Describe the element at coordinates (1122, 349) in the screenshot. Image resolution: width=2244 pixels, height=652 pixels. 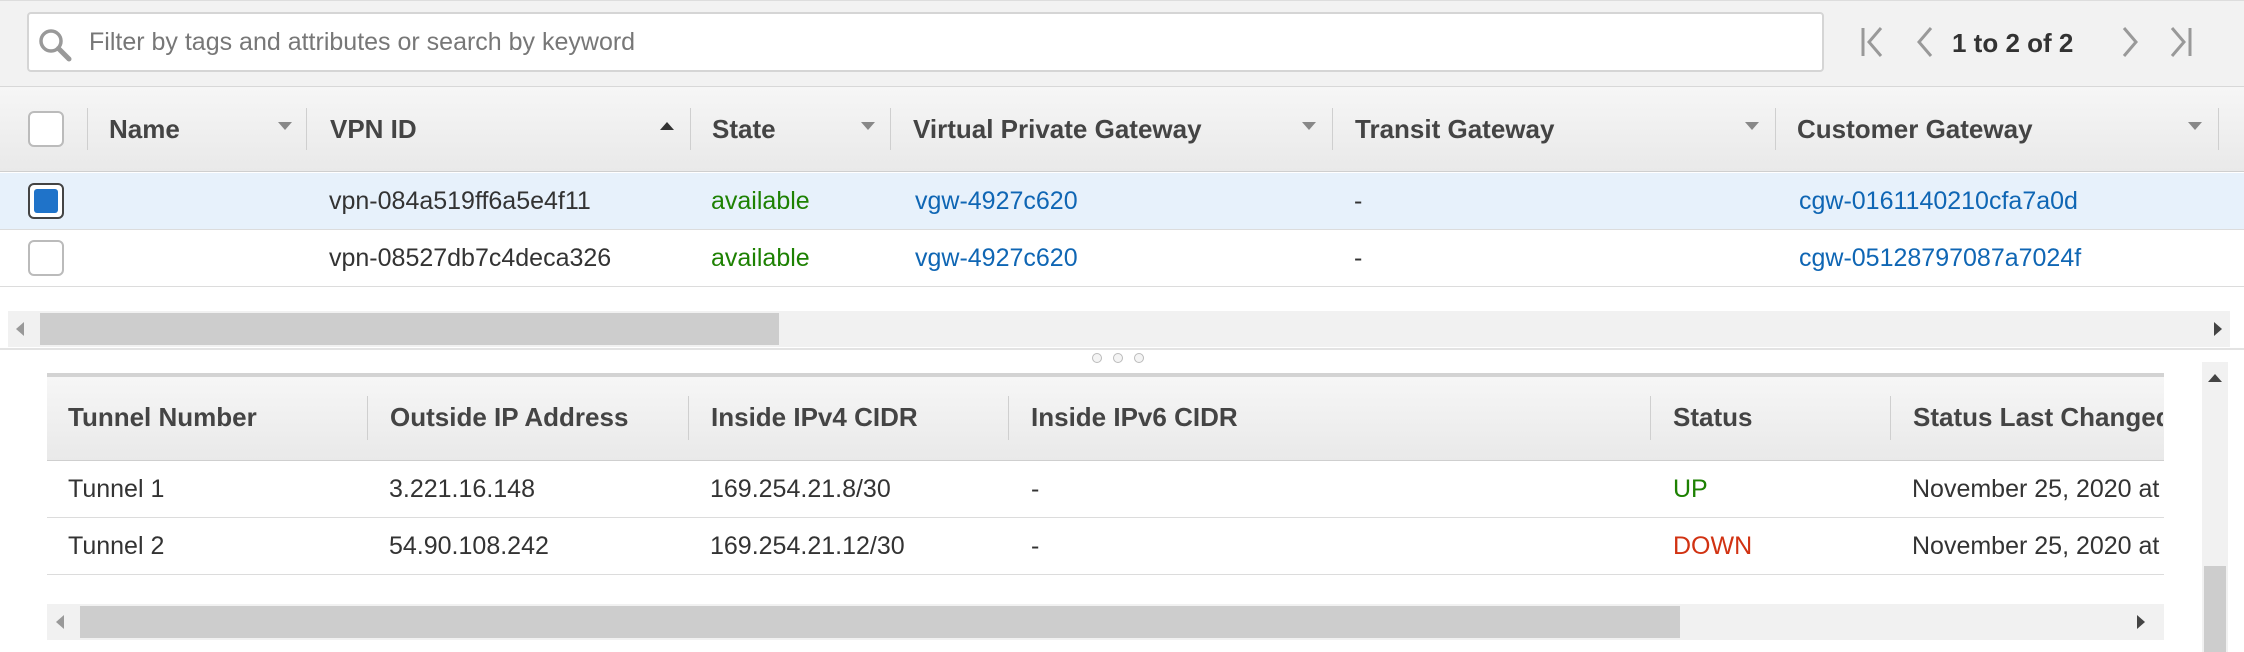
I see `pane-splitter` at that location.